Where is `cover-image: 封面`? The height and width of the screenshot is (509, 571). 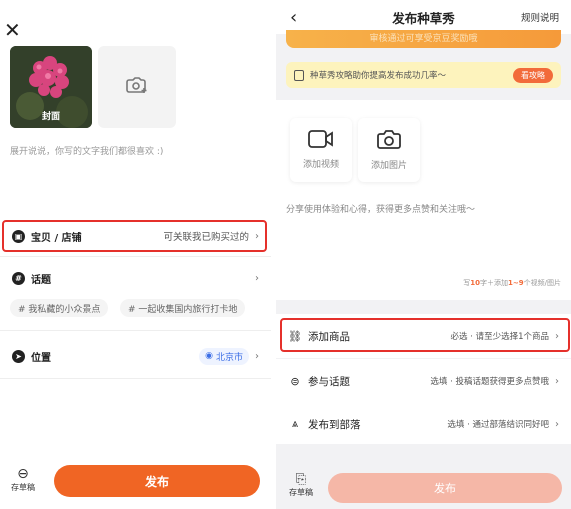 cover-image: 封面 is located at coordinates (51, 87).